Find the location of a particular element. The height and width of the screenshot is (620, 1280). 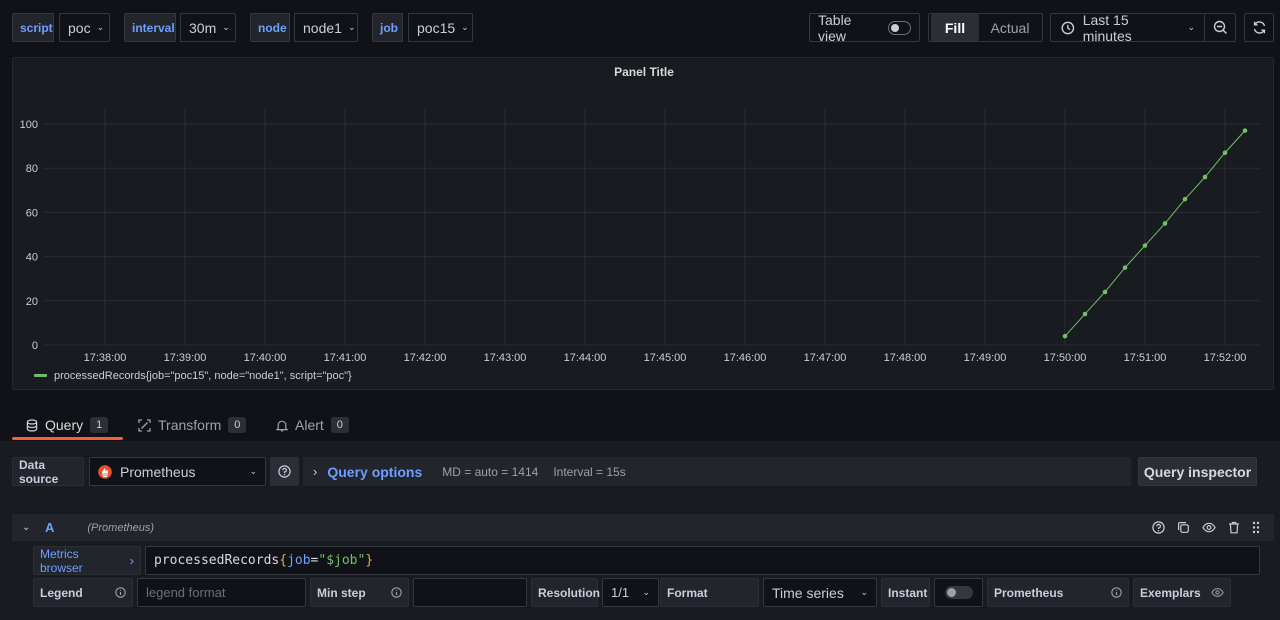

query-datasource-name: (Prometheus) is located at coordinates (121, 527).